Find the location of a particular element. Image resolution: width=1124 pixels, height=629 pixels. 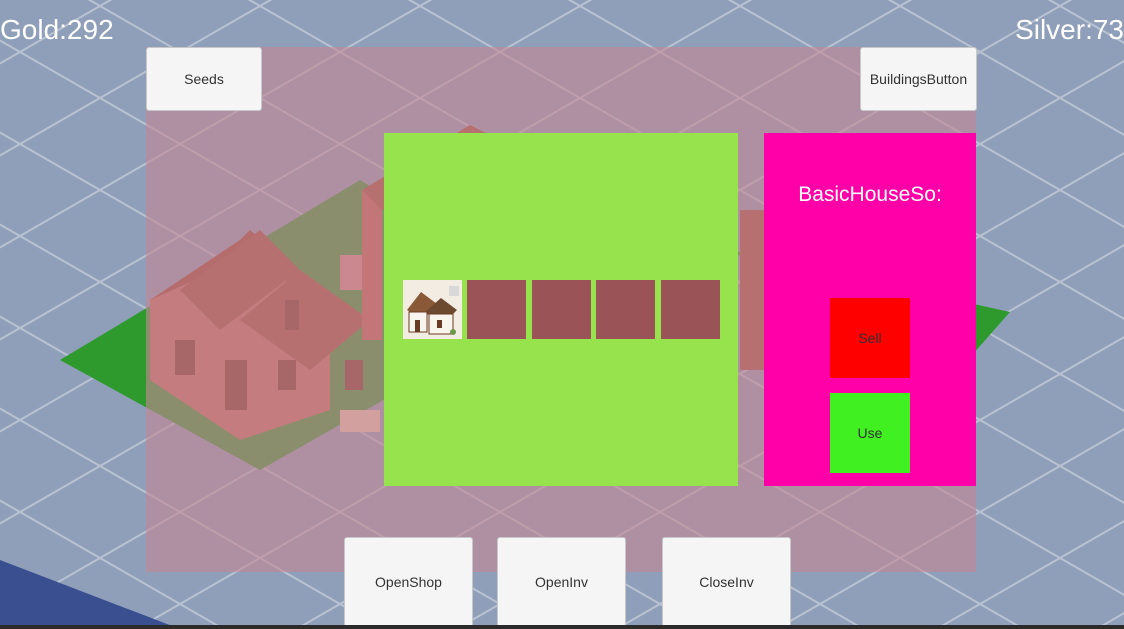

house-item-icon is located at coordinates (432, 309).